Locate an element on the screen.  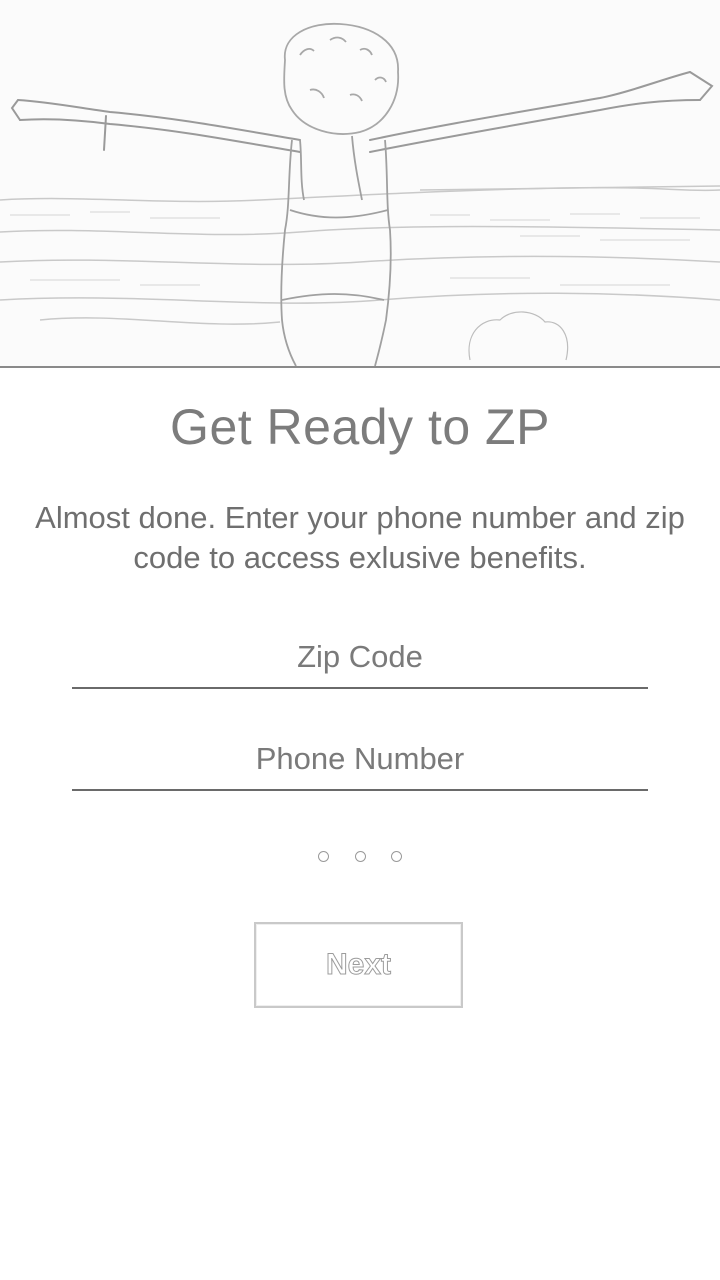
next-button-label: Next is located at coordinates (358, 965).